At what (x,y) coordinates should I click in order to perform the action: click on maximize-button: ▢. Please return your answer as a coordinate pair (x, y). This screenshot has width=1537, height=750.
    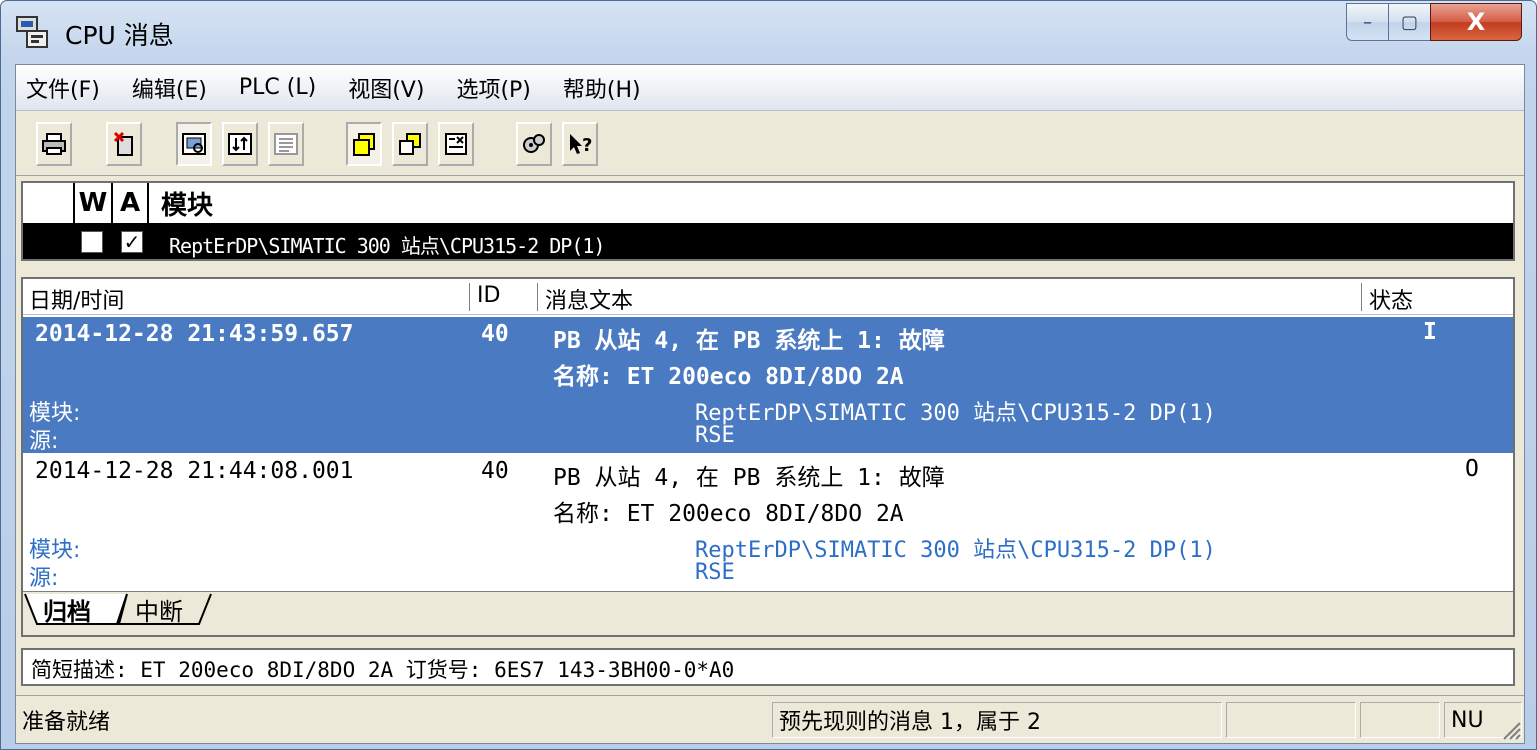
    Looking at the image, I should click on (1409, 22).